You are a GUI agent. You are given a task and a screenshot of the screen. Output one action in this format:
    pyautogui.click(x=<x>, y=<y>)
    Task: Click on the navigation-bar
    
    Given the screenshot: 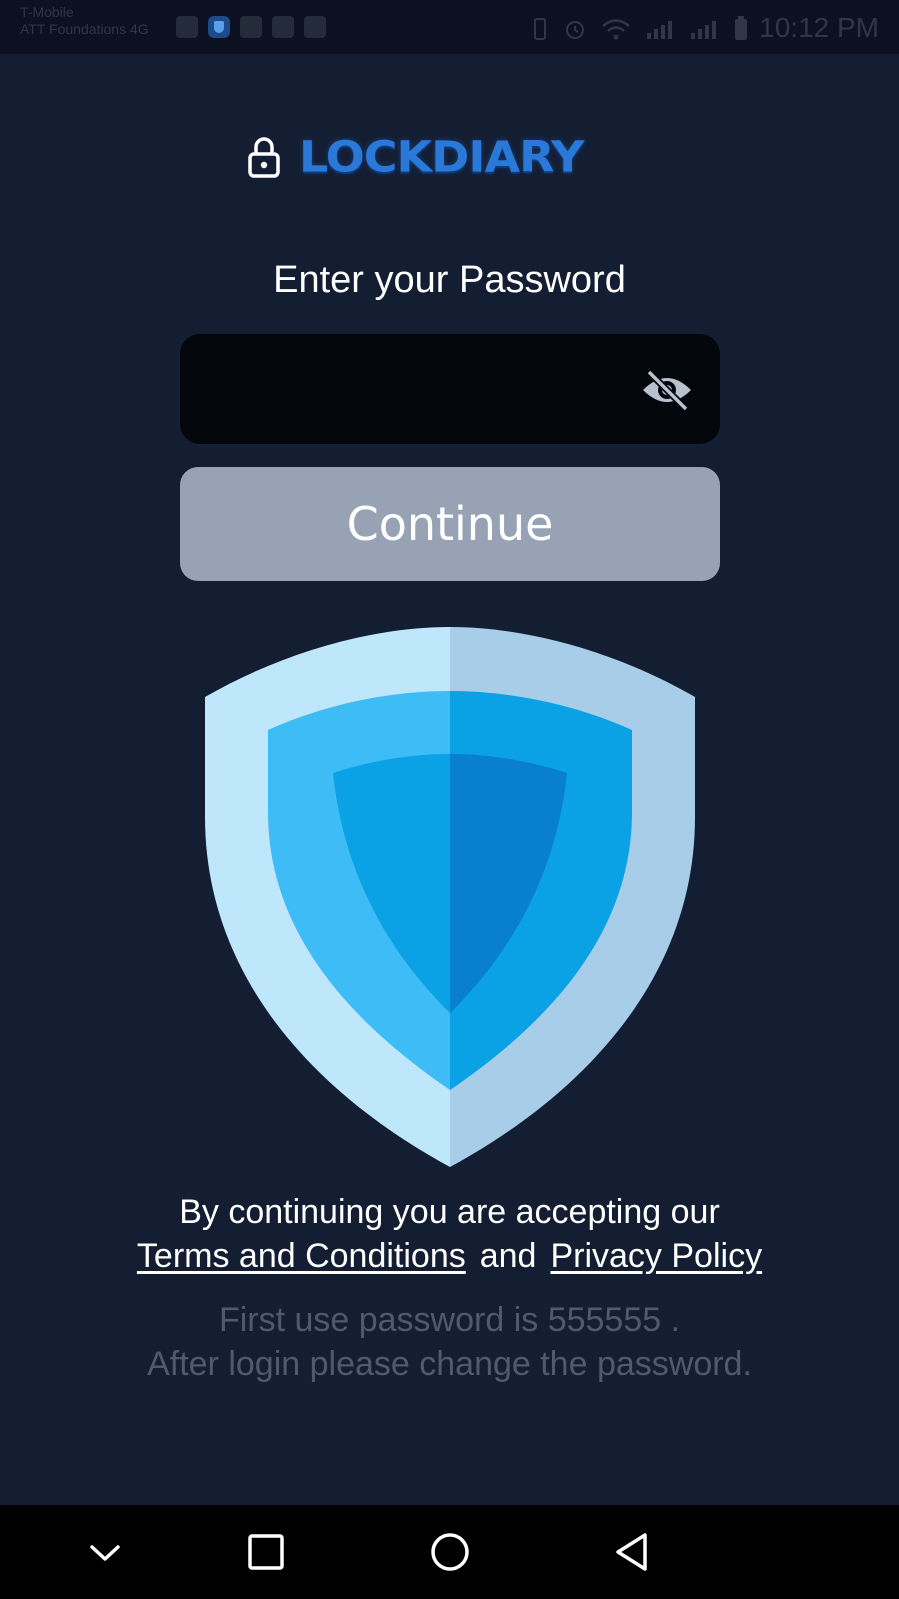 What is the action you would take?
    pyautogui.click(x=449, y=1552)
    